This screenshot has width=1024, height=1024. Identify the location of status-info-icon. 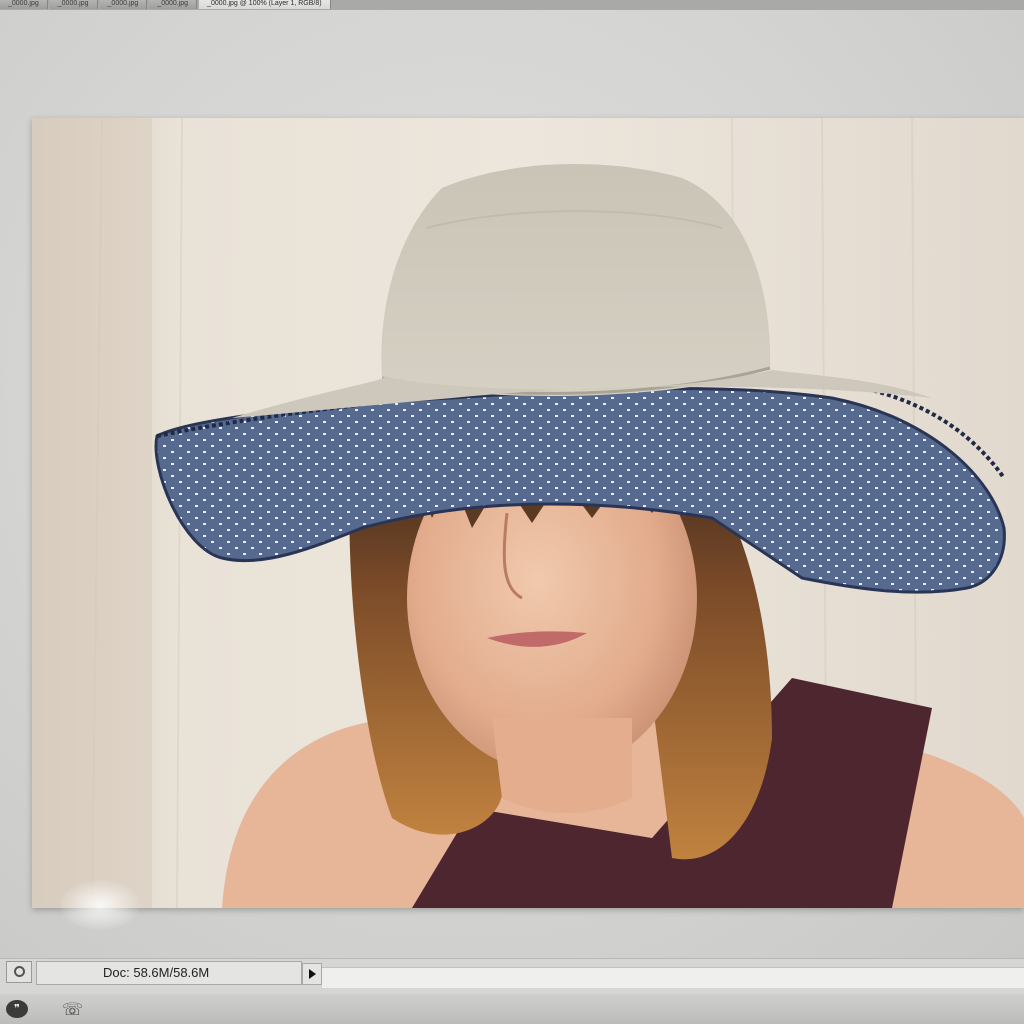
(19, 972).